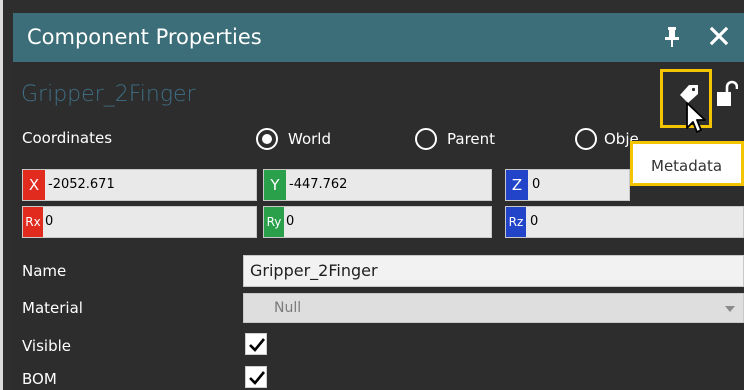 The image size is (744, 390). I want to click on panel-left-border, so click(1, 195).